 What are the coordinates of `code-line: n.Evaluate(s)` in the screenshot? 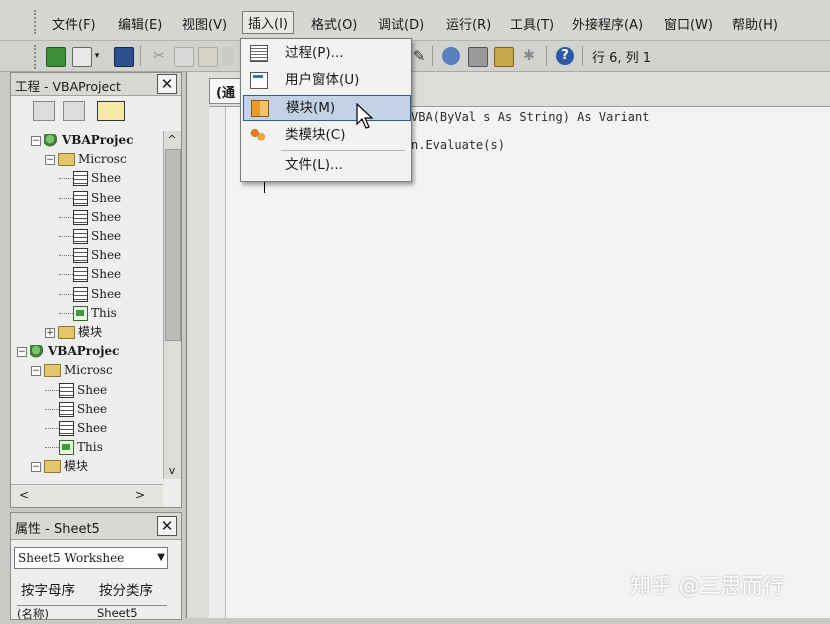 It's located at (458, 145).